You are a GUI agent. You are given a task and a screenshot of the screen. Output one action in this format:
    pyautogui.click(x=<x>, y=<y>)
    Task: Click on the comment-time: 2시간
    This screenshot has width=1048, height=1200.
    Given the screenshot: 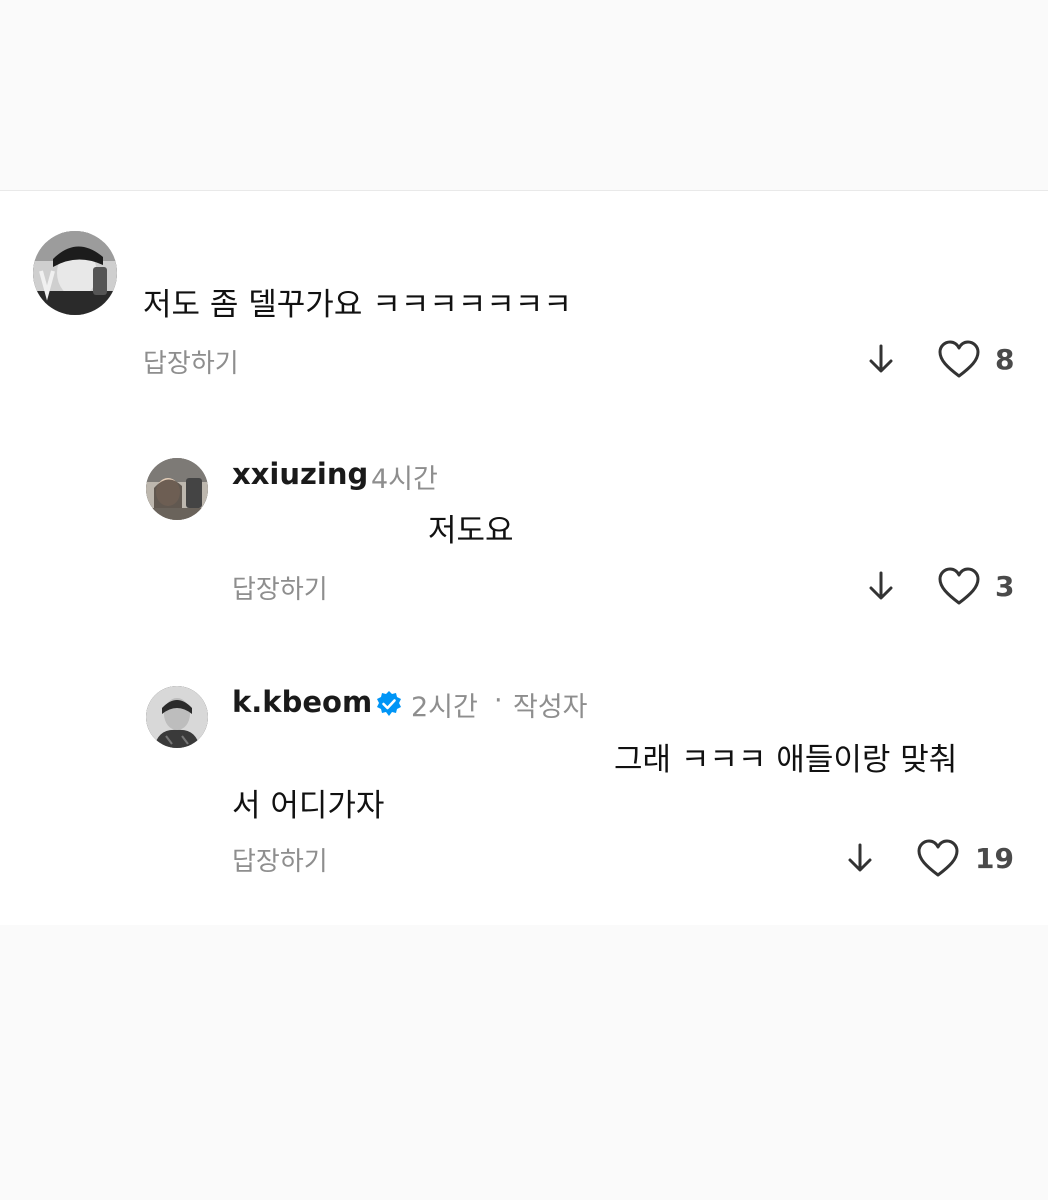 What is the action you would take?
    pyautogui.click(x=444, y=707)
    